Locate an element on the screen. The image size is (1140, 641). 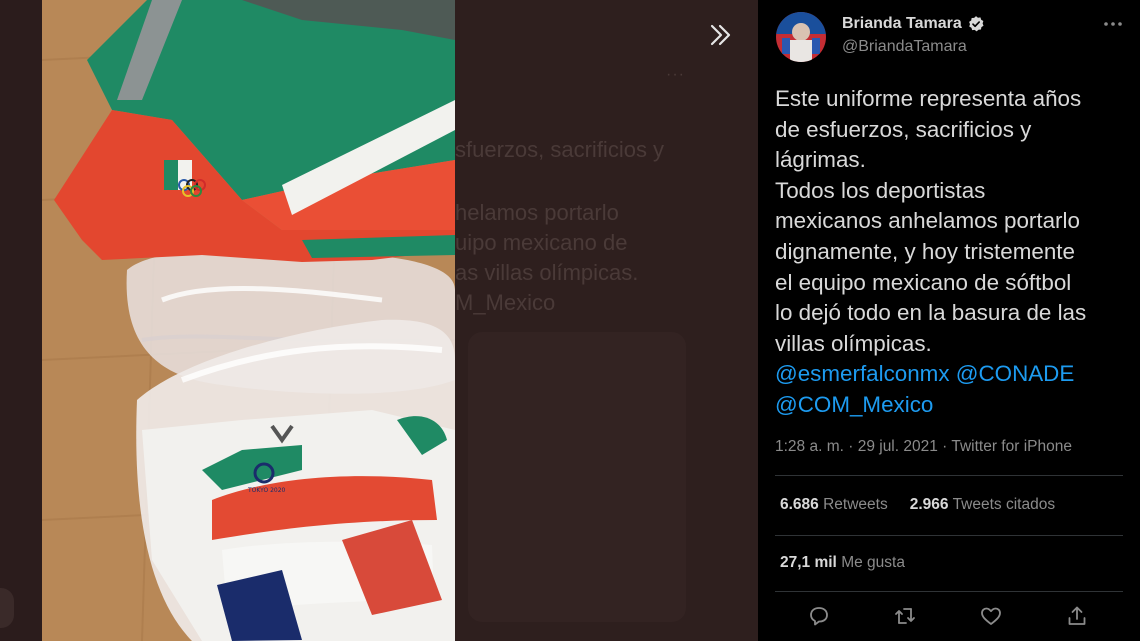
avatar-image is located at coordinates (801, 37).